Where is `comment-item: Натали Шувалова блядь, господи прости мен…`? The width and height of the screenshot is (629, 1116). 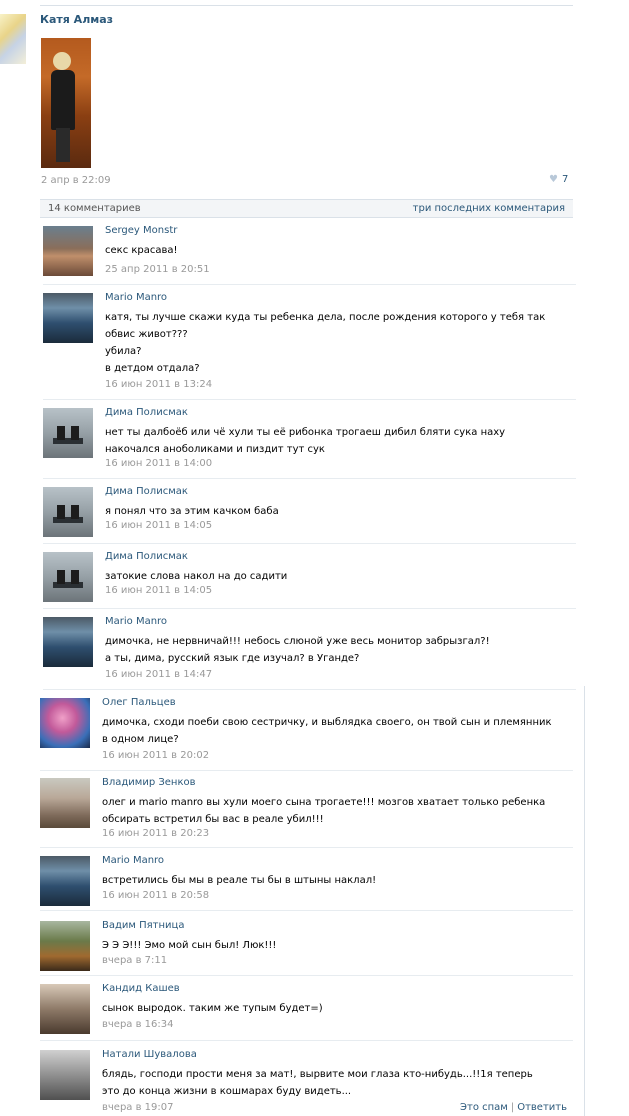 comment-item: Натали Шувалова блядь, господи прости мен… is located at coordinates (306, 1079).